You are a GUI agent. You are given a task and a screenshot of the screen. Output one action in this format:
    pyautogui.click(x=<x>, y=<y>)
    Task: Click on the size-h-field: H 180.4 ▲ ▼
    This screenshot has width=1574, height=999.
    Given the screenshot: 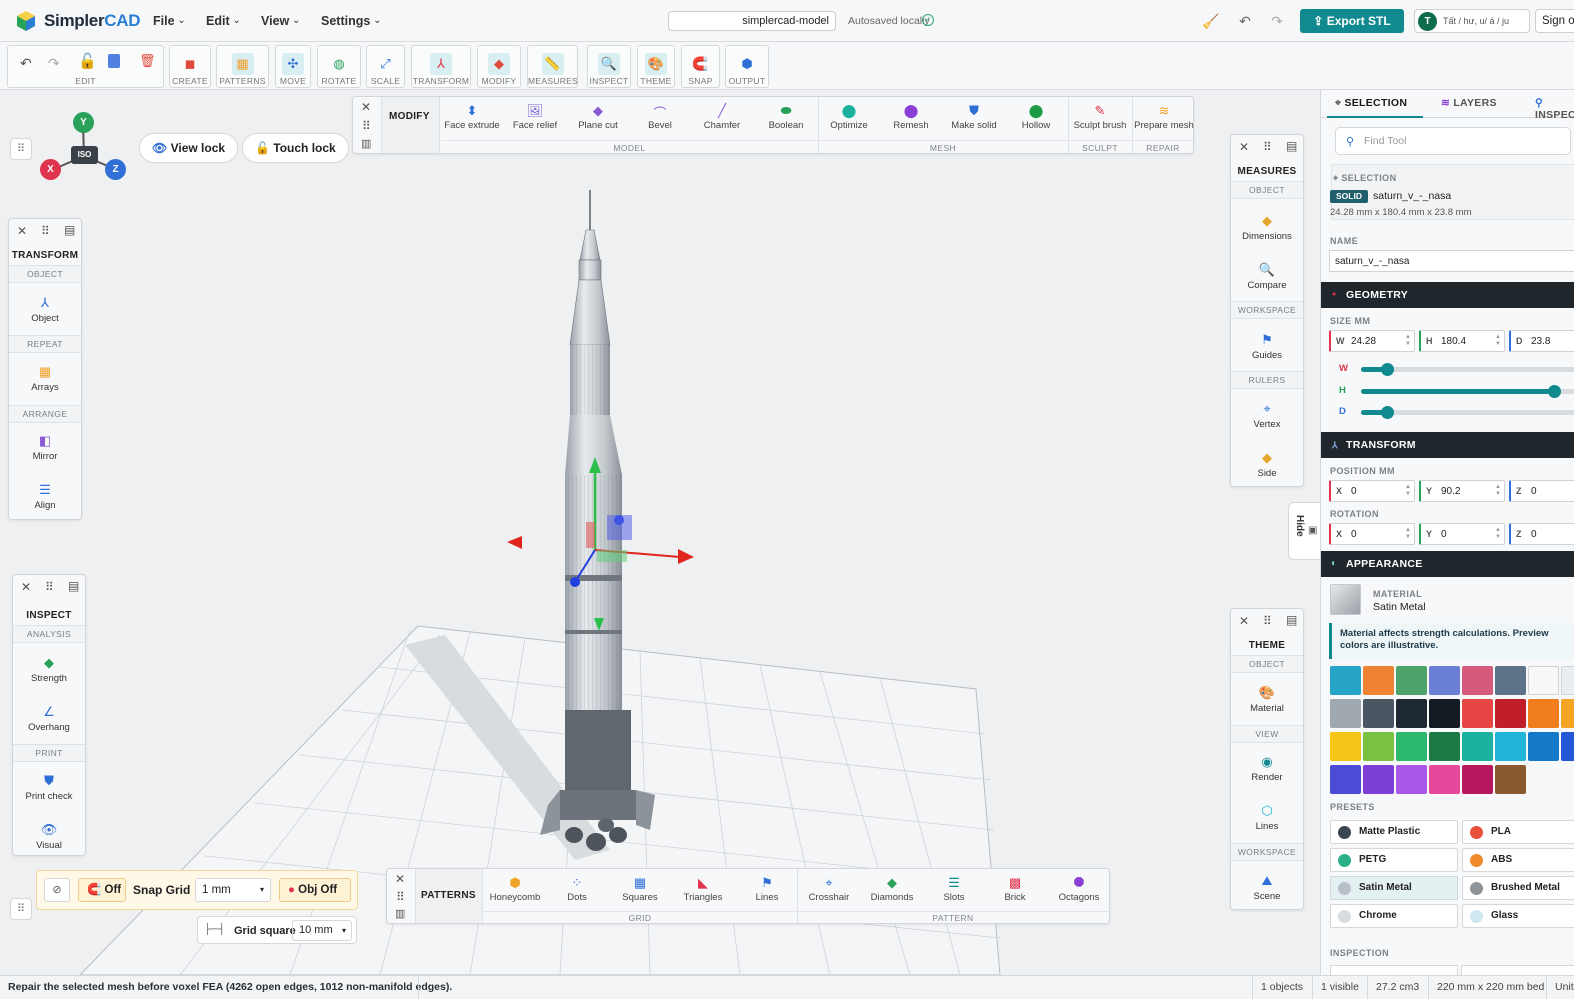 What is the action you would take?
    pyautogui.click(x=1462, y=341)
    